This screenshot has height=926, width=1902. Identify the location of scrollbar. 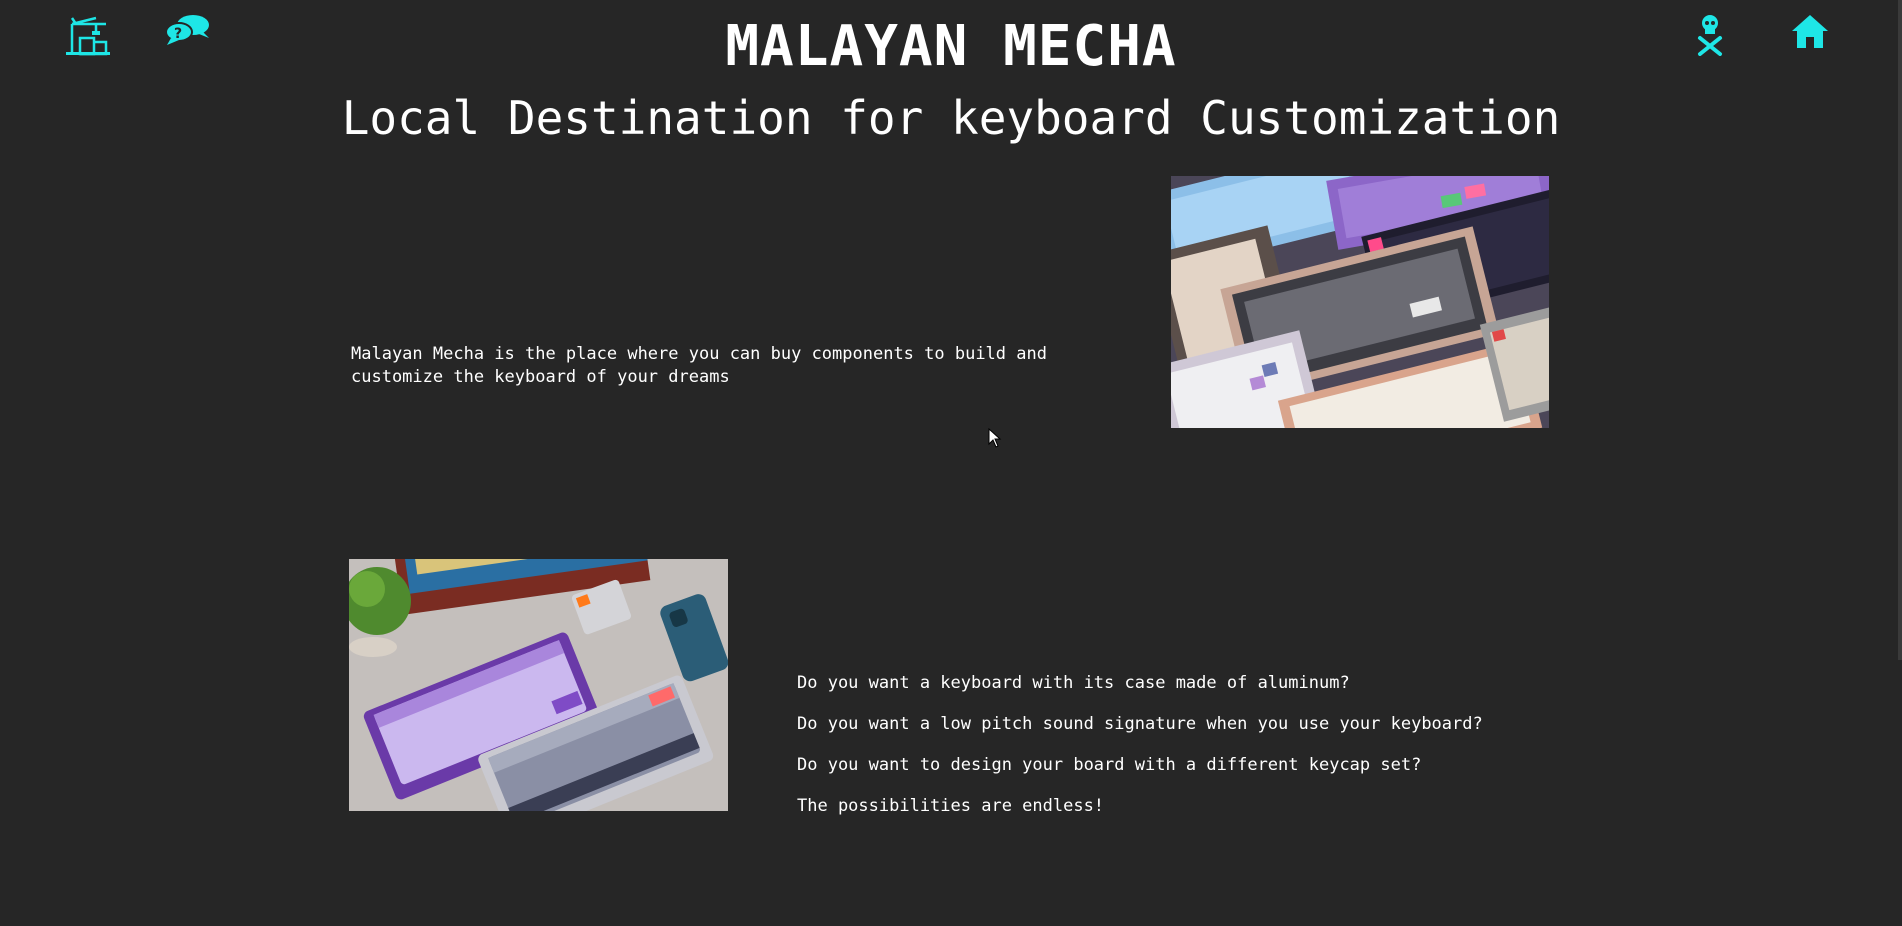
(1900, 330).